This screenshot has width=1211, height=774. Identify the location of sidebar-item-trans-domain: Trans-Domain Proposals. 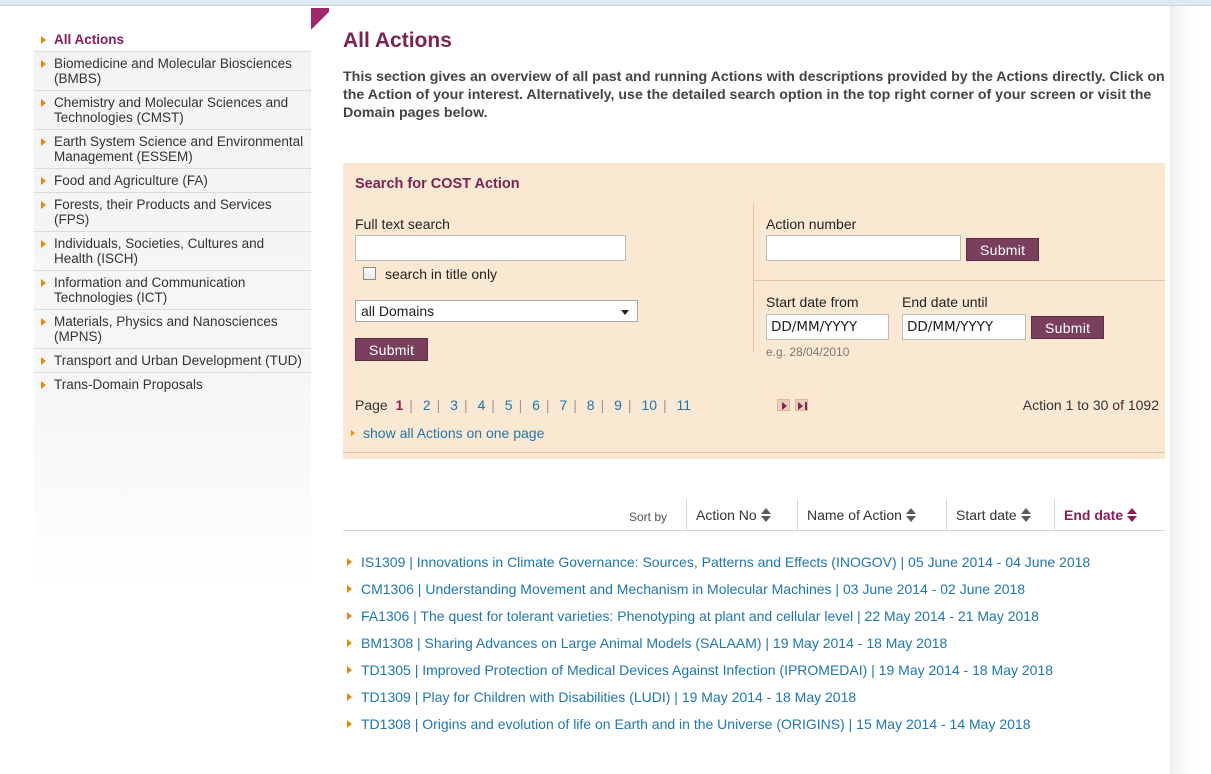
(172, 384).